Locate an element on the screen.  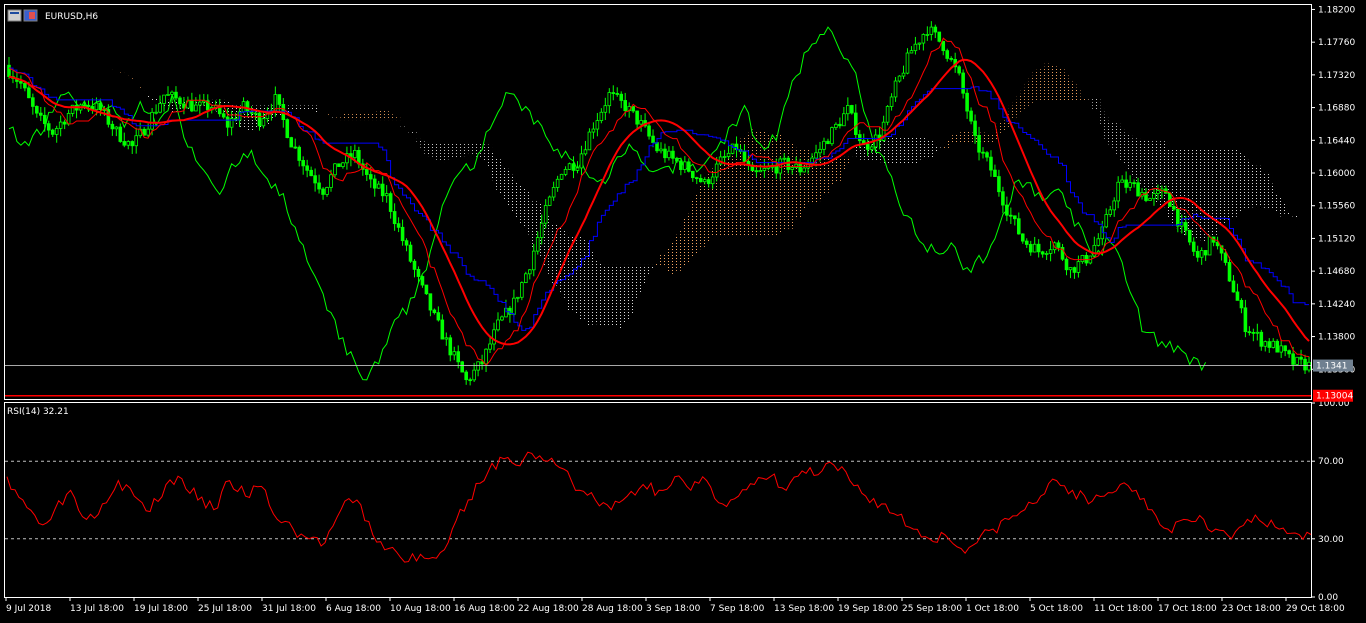
price-tick-label: 1.18200 is located at coordinates (1336, 10).